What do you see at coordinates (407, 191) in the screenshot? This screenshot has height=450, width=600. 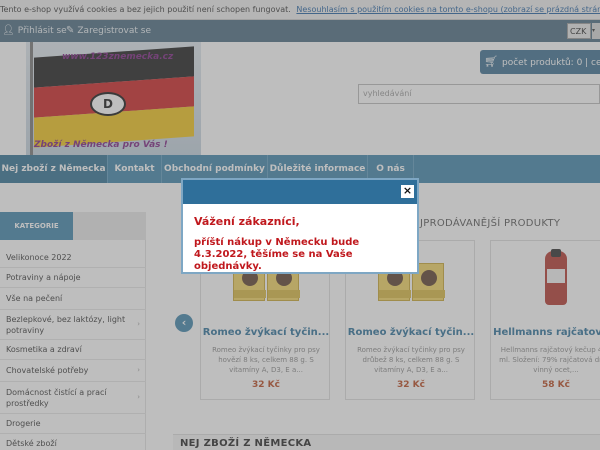 I see `close-icon: ×` at bounding box center [407, 191].